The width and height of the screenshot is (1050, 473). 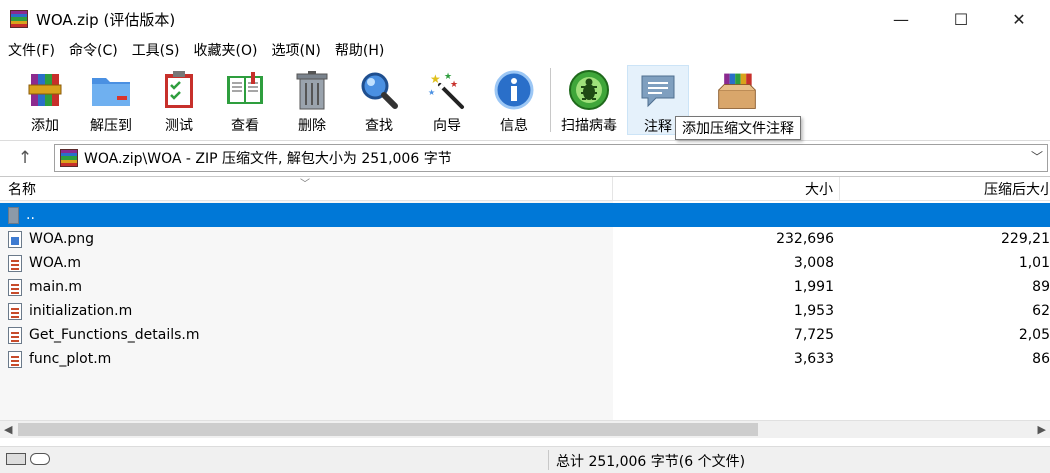 What do you see at coordinates (156, 50) in the screenshot?
I see `menu-tools: 工具(S)` at bounding box center [156, 50].